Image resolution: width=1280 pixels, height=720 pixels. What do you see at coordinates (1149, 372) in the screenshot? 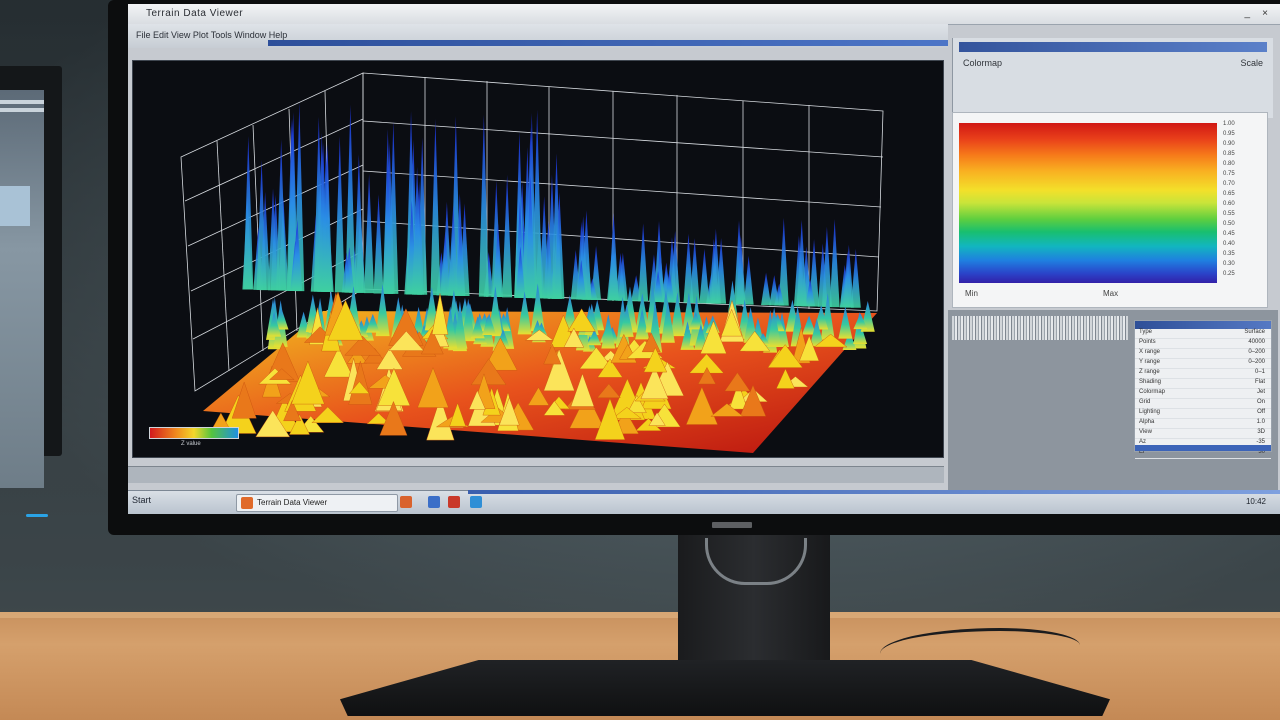
I see `property-label: Z range` at bounding box center [1149, 372].